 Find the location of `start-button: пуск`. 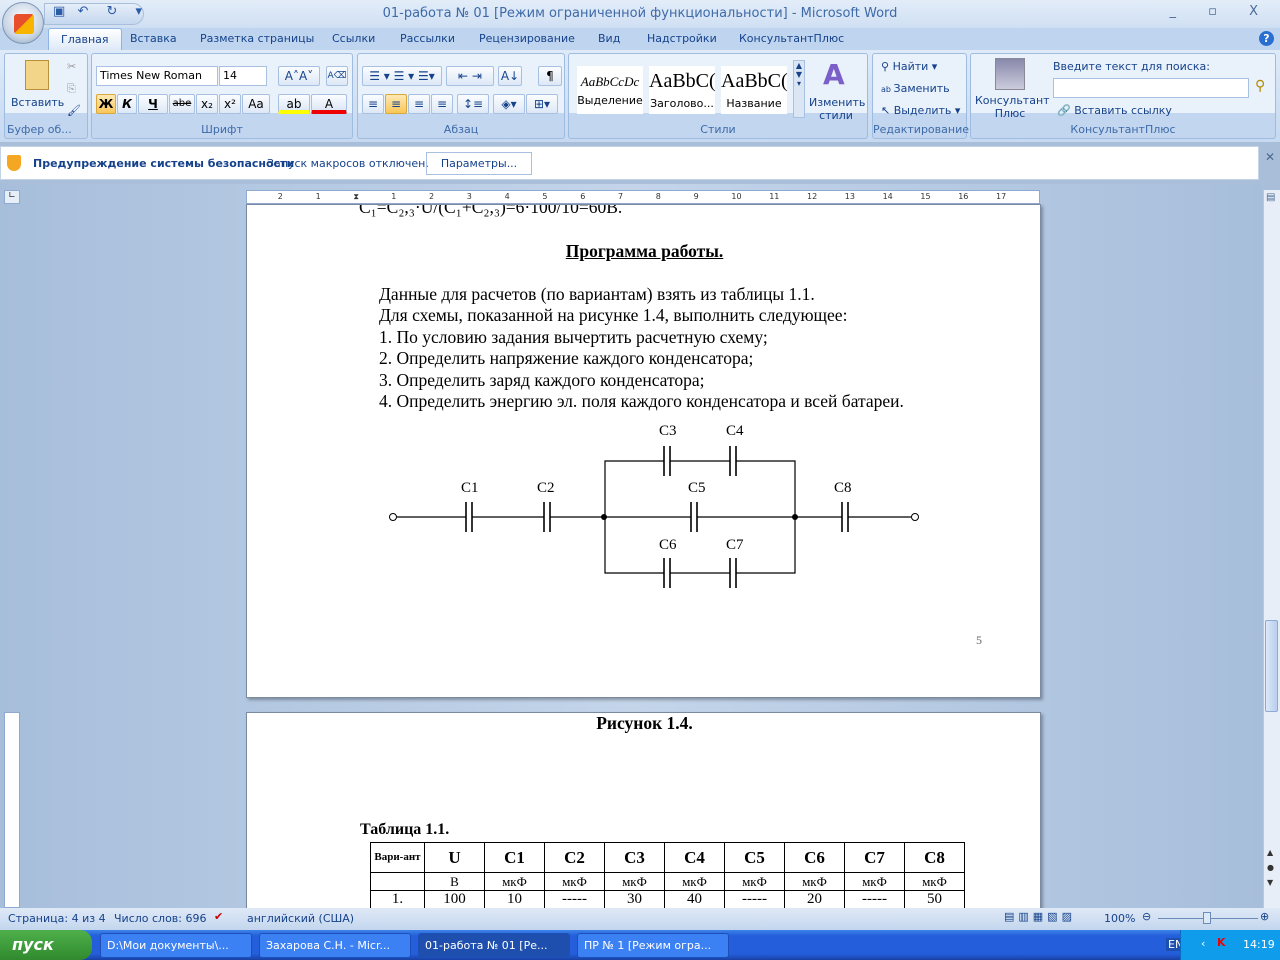

start-button: пуск is located at coordinates (46, 945).